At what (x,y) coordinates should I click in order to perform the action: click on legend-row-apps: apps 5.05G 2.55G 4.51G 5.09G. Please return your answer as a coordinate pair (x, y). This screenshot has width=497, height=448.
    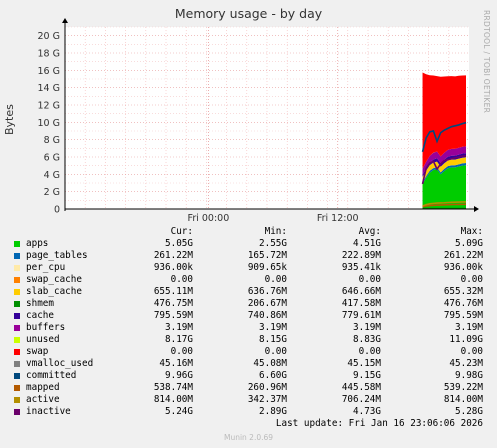
    Looking at the image, I should click on (248, 244).